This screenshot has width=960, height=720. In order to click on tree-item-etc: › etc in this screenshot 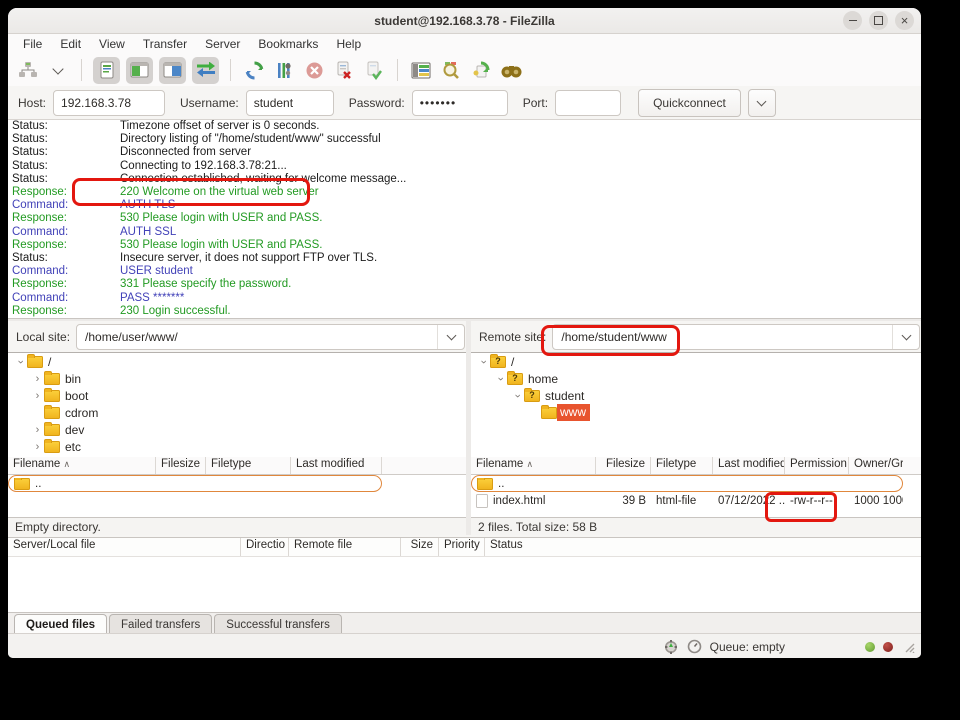, I will do `click(237, 446)`.